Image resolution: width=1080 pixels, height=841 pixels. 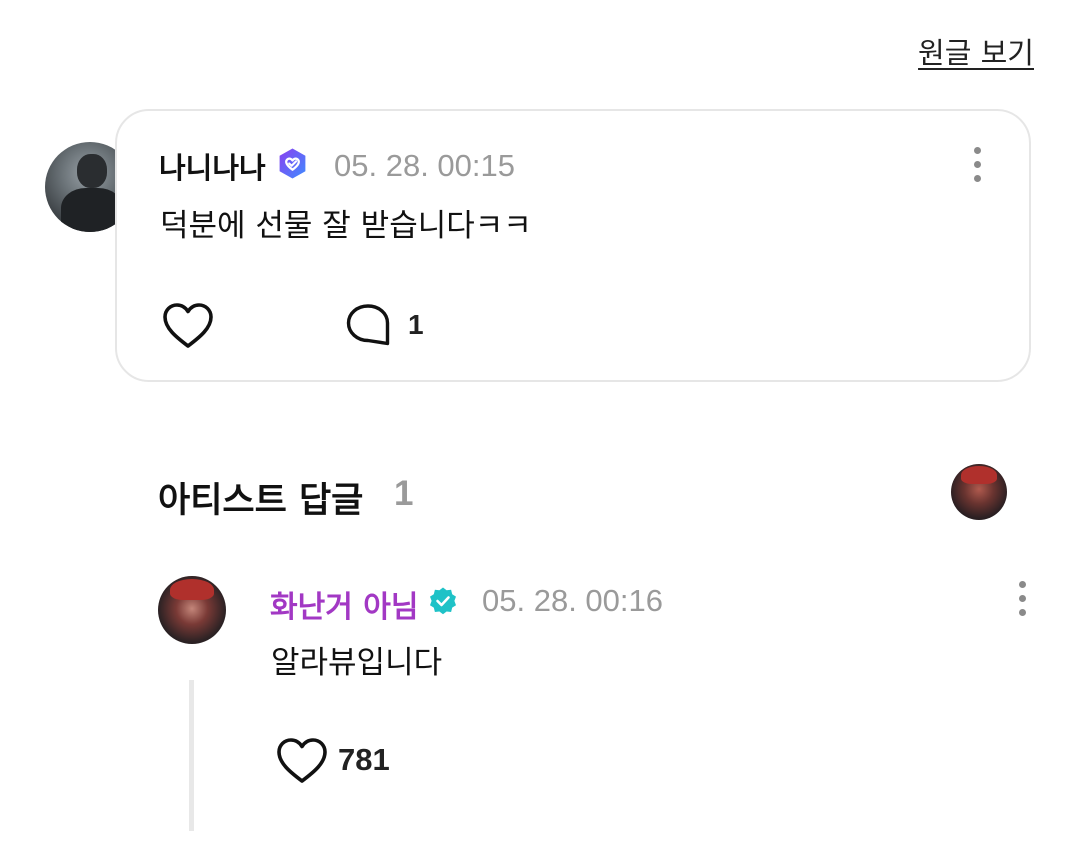 What do you see at coordinates (979, 492) in the screenshot?
I see `artist-avatar-small` at bounding box center [979, 492].